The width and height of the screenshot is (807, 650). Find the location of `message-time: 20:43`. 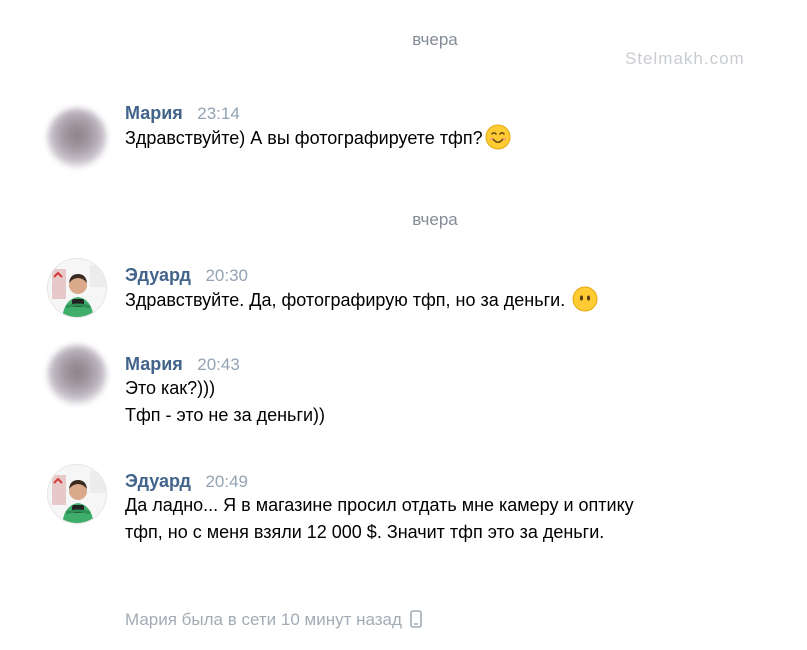

message-time: 20:43 is located at coordinates (218, 364).